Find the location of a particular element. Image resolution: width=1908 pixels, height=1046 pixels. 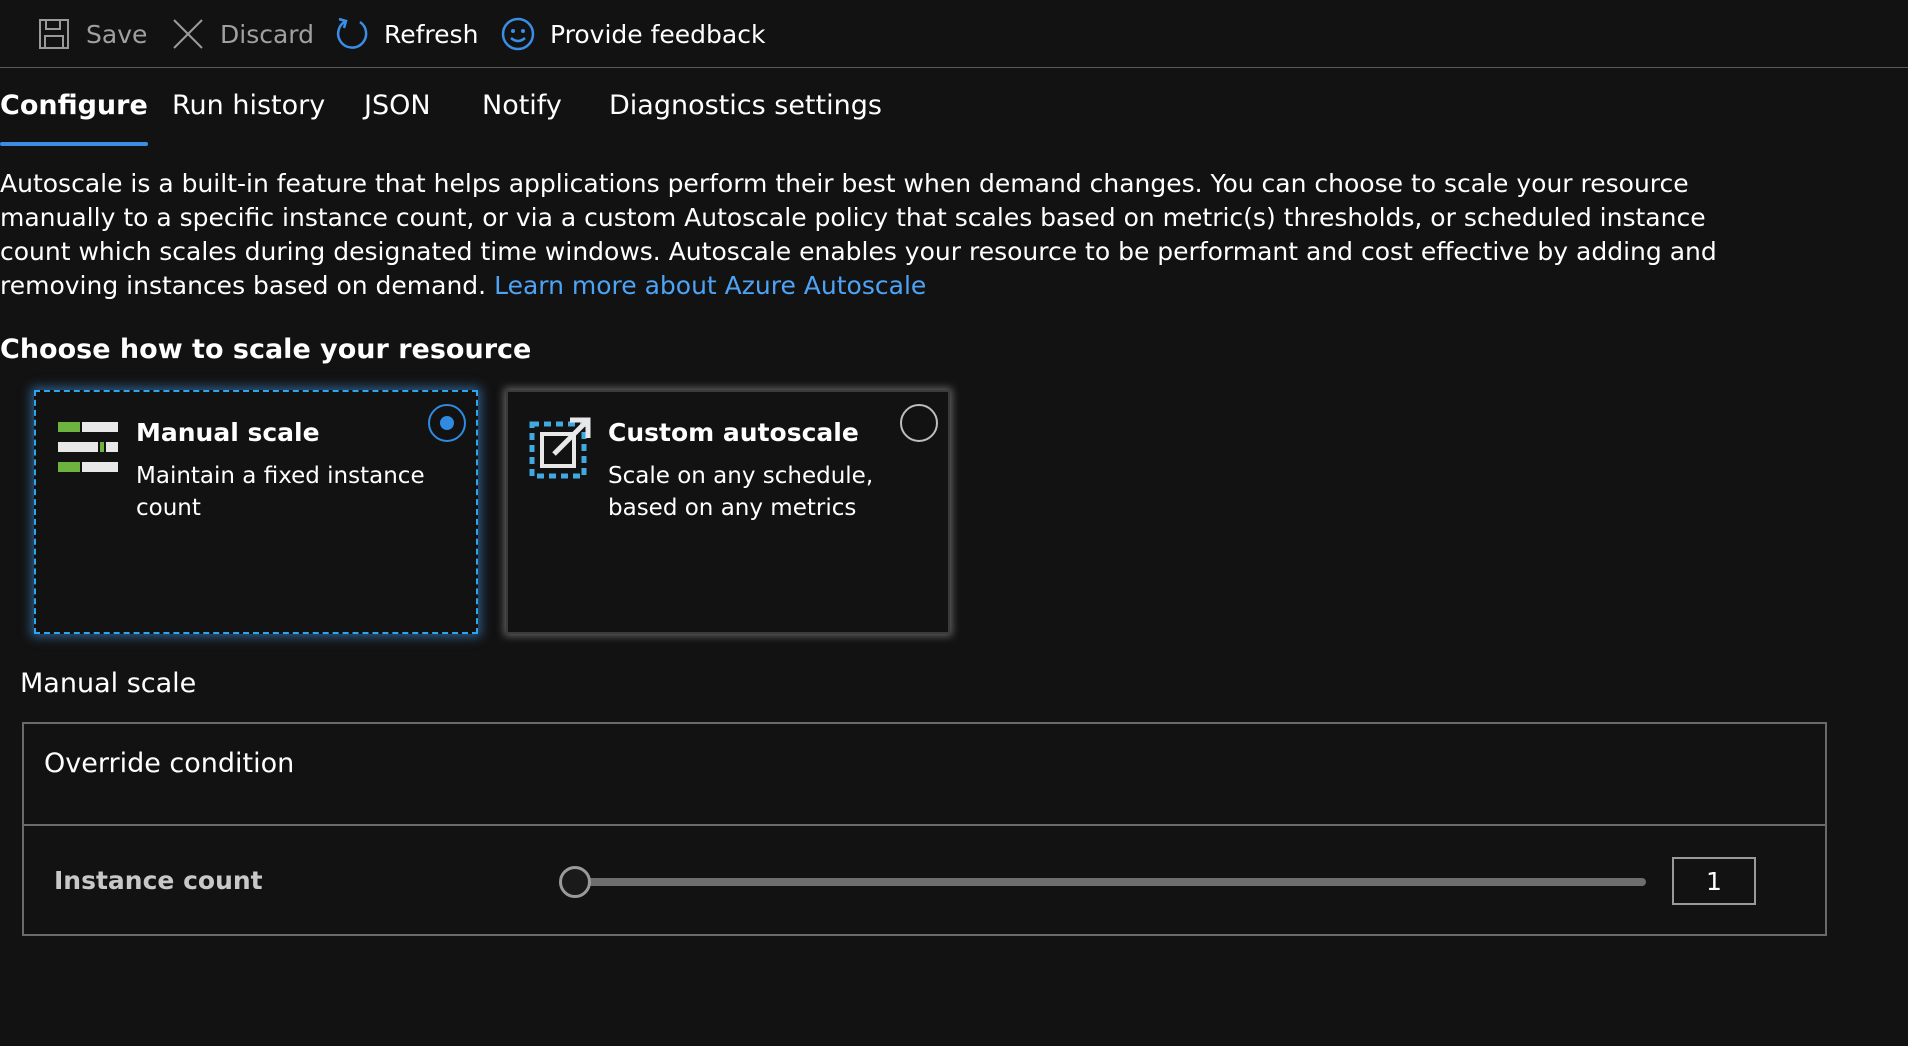

save-icon is located at coordinates (54, 34).